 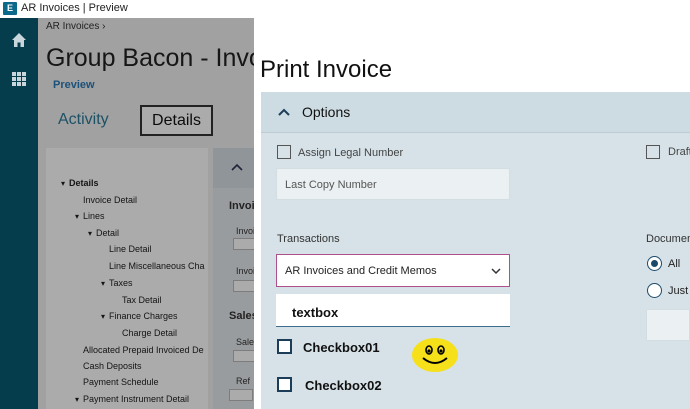 I want to click on draft-checkbox, so click(x=653, y=152).